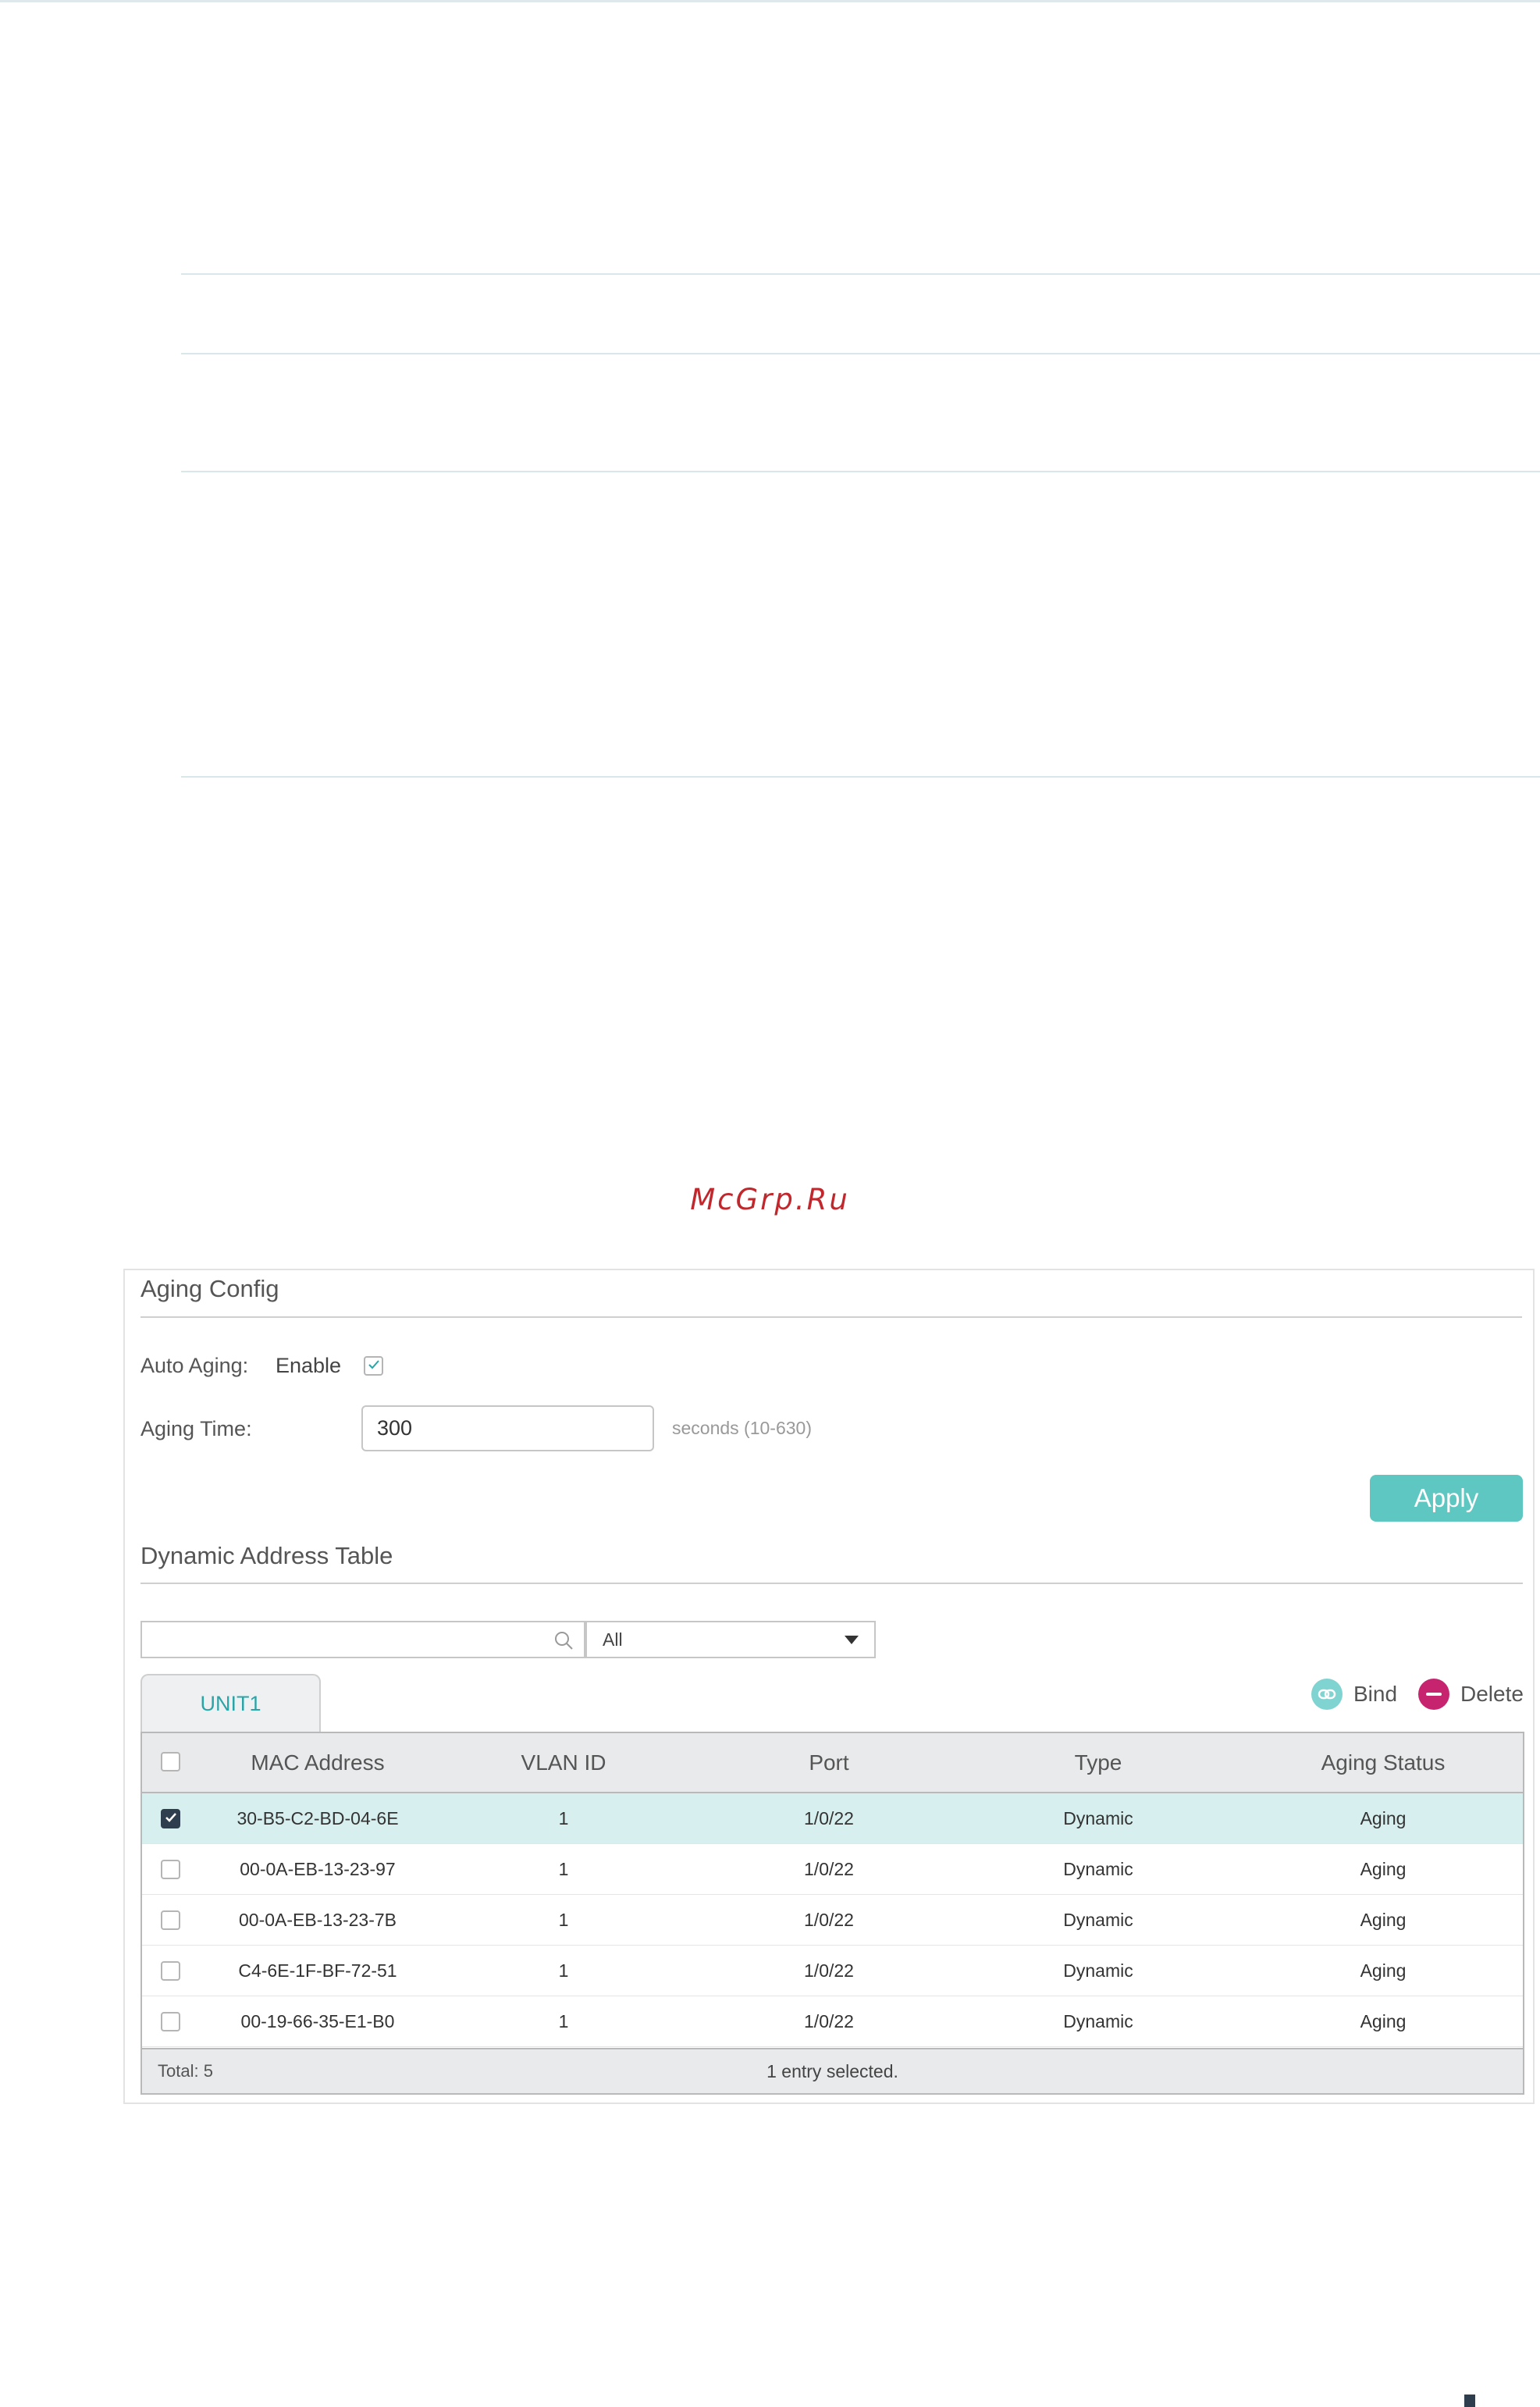 The width and height of the screenshot is (1540, 2407). I want to click on column-header-port: Port, so click(829, 1762).